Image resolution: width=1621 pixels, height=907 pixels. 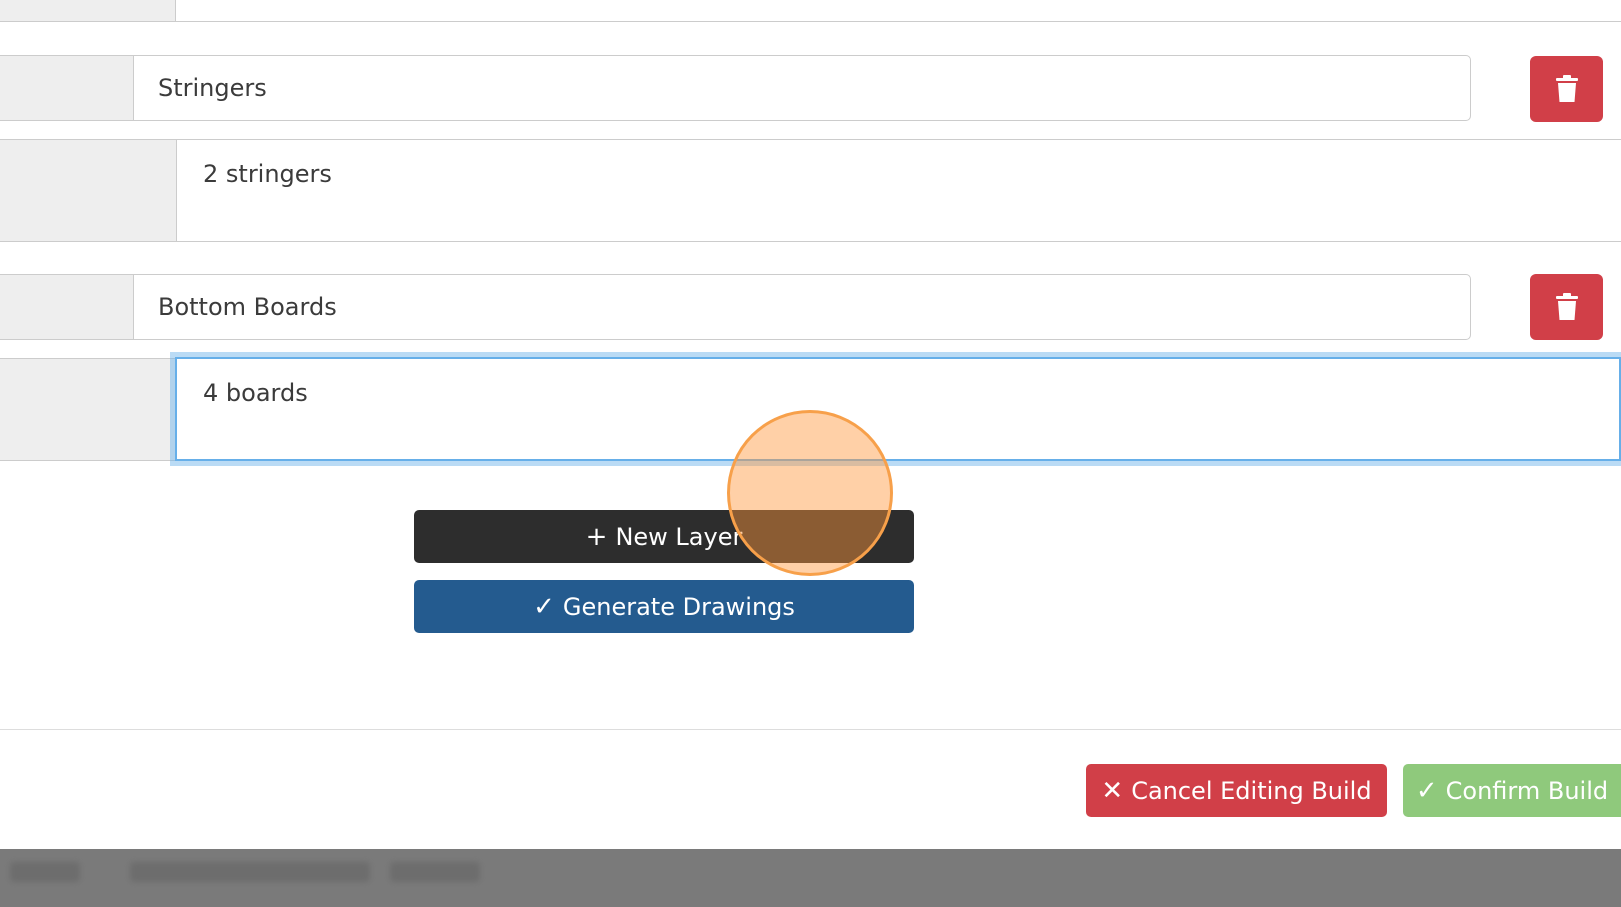 What do you see at coordinates (212, 88) in the screenshot?
I see `layer-name-value: Stringers` at bounding box center [212, 88].